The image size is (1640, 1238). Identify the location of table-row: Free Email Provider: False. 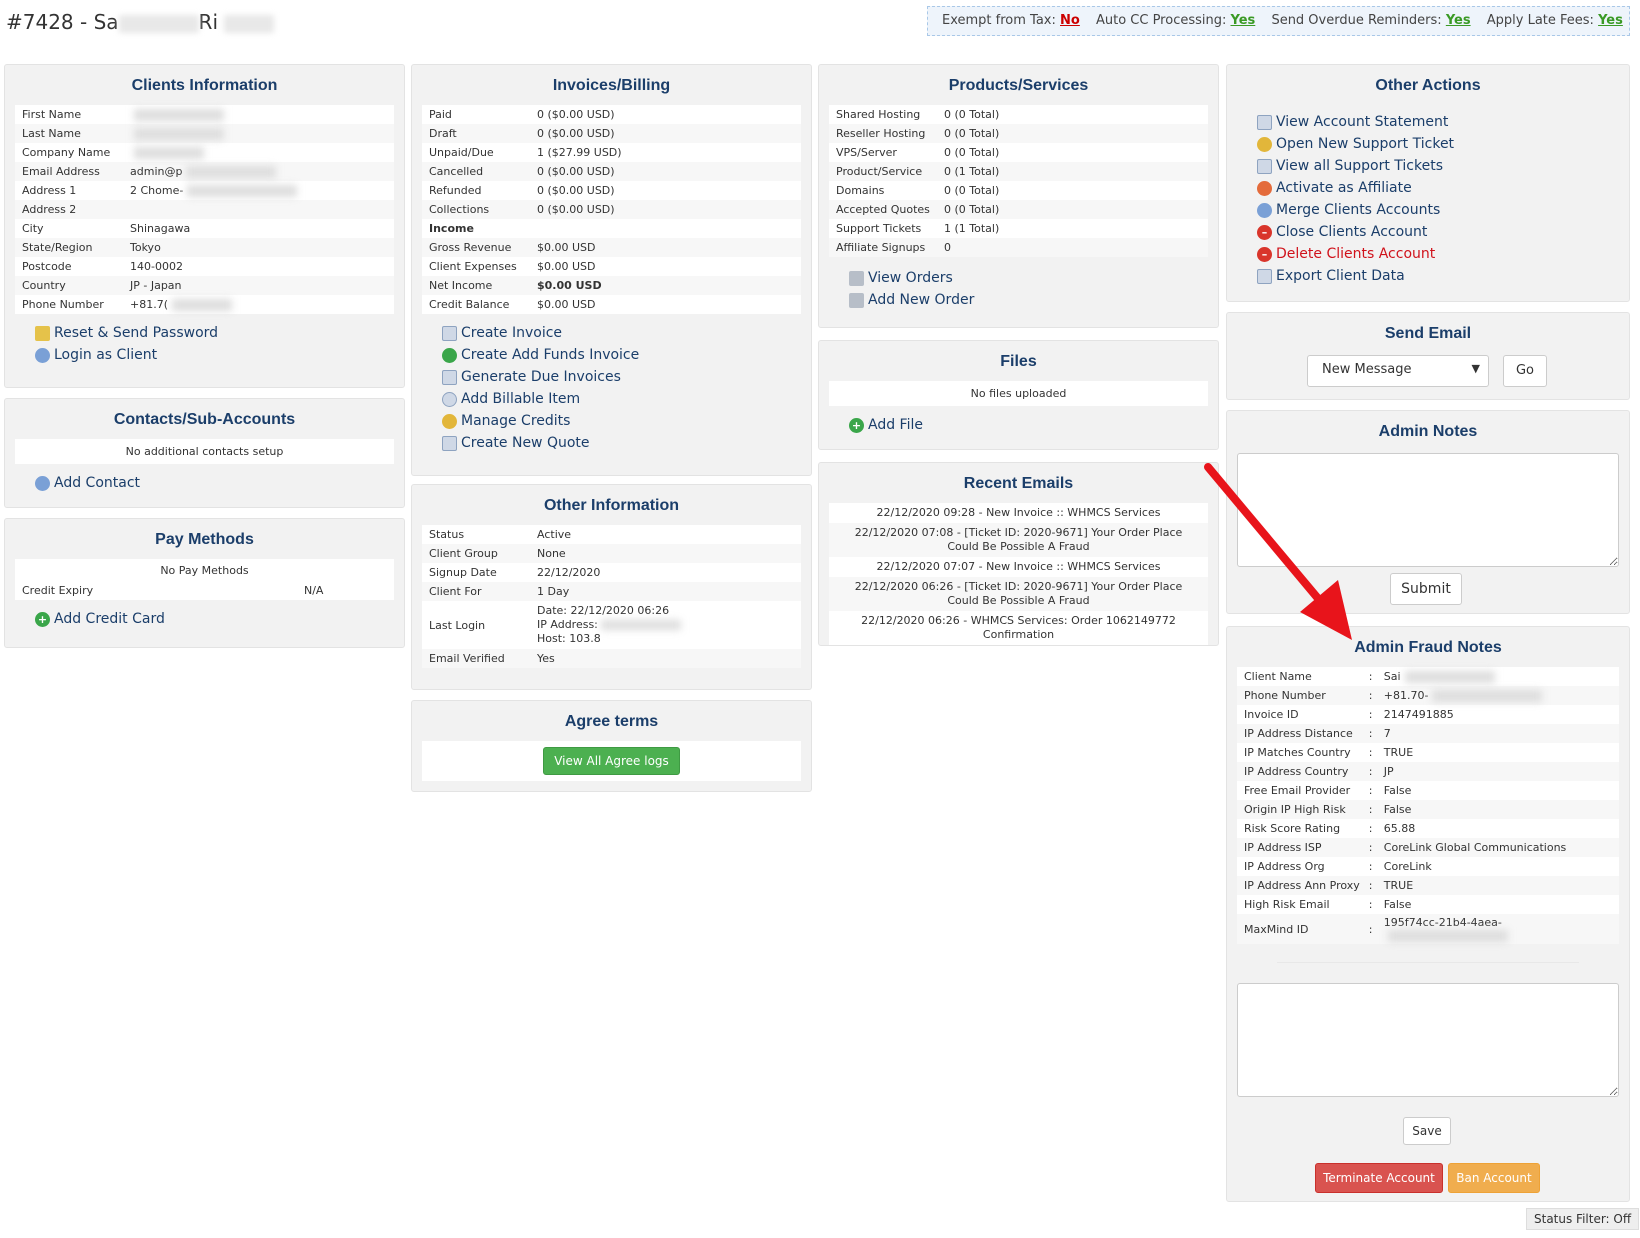
(1428, 790).